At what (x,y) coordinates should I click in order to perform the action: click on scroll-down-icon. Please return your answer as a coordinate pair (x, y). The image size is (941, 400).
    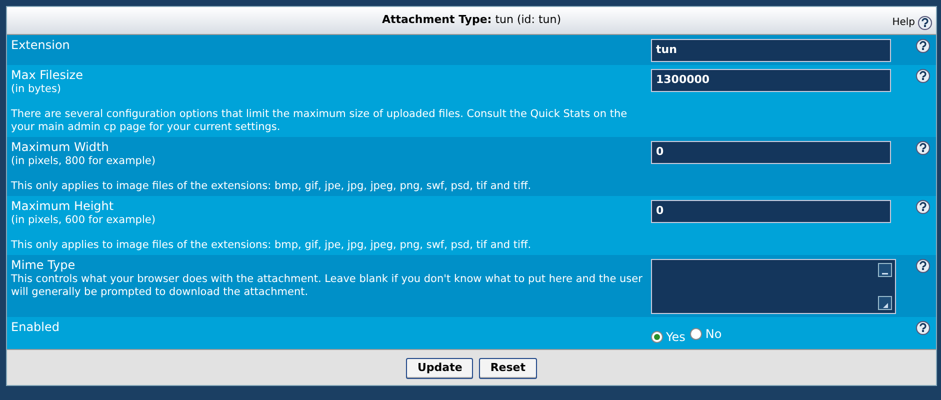
    Looking at the image, I should click on (885, 303).